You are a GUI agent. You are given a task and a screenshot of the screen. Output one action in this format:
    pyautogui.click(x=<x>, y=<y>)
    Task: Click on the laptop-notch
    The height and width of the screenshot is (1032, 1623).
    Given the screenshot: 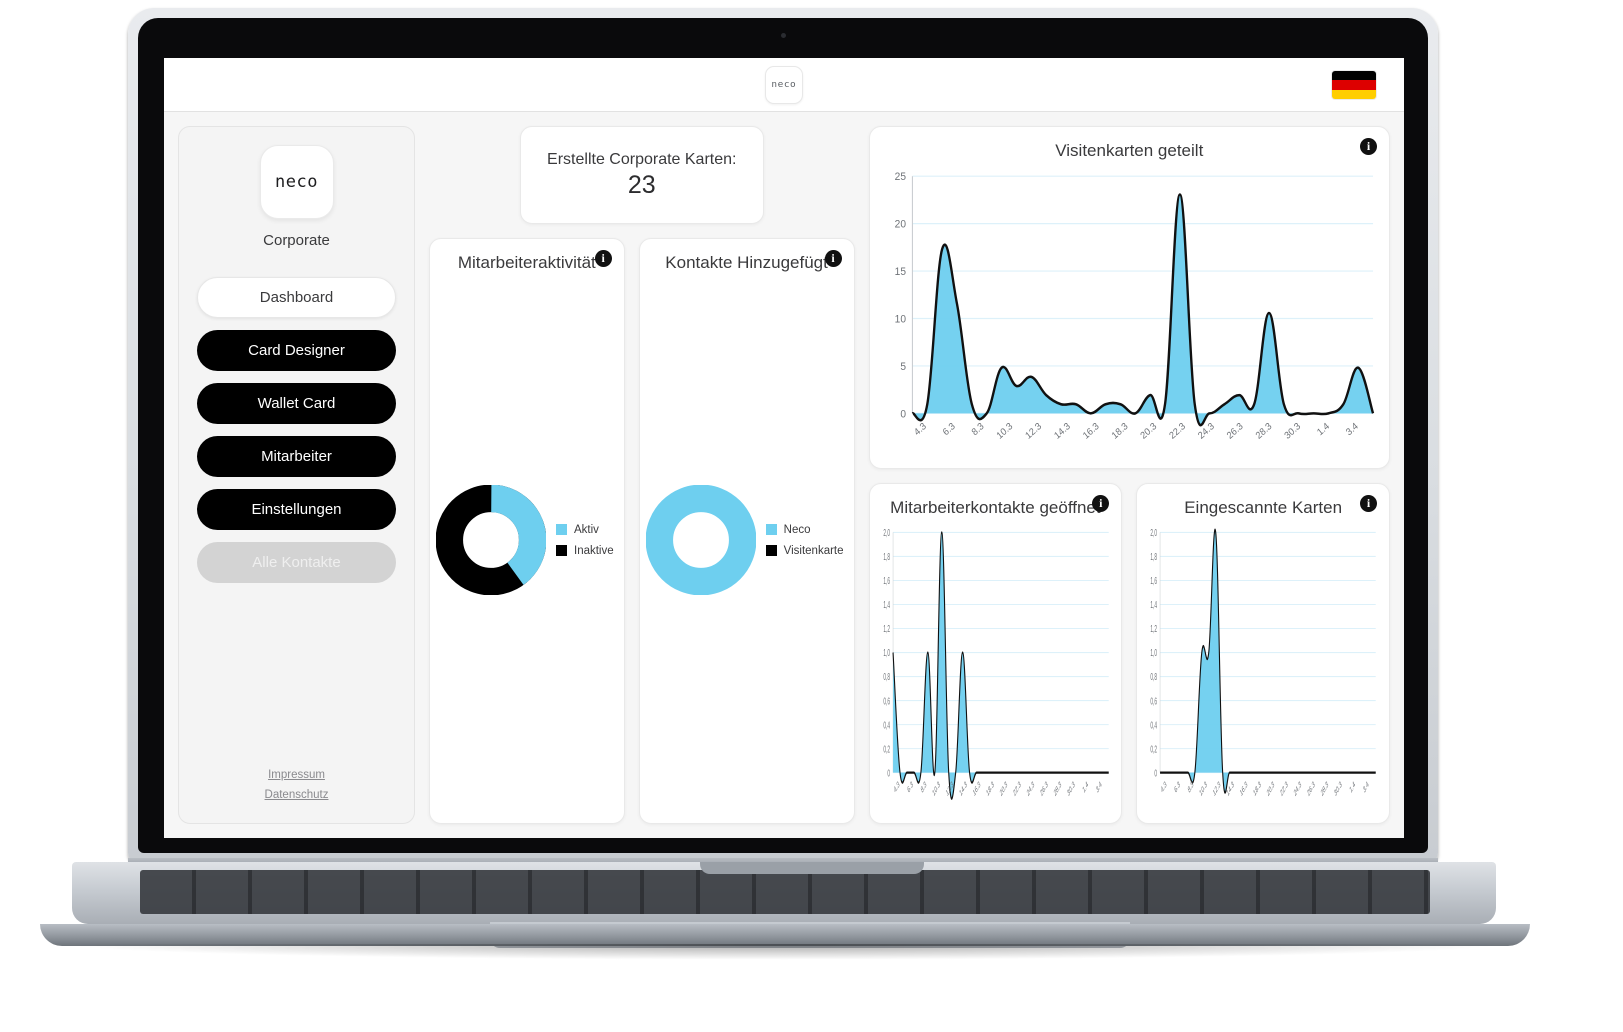 What is the action you would take?
    pyautogui.click(x=812, y=868)
    